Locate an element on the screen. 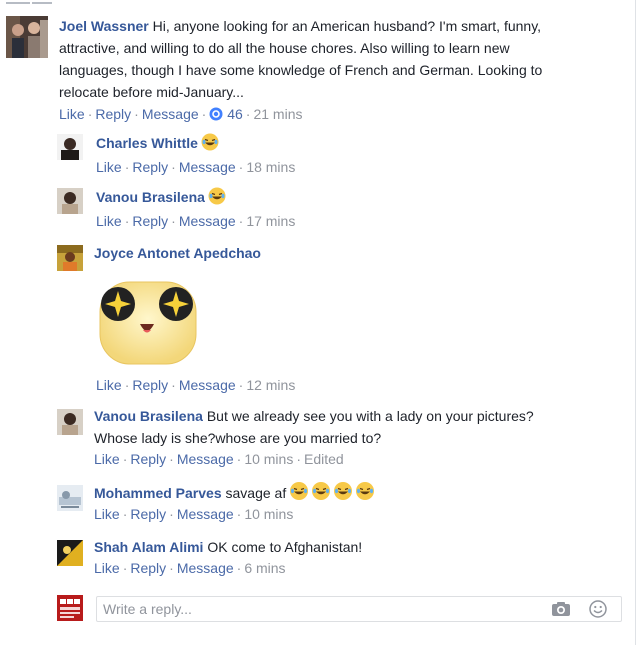 Image resolution: width=640 pixels, height=645 pixels. smiley-icon is located at coordinates (598, 610).